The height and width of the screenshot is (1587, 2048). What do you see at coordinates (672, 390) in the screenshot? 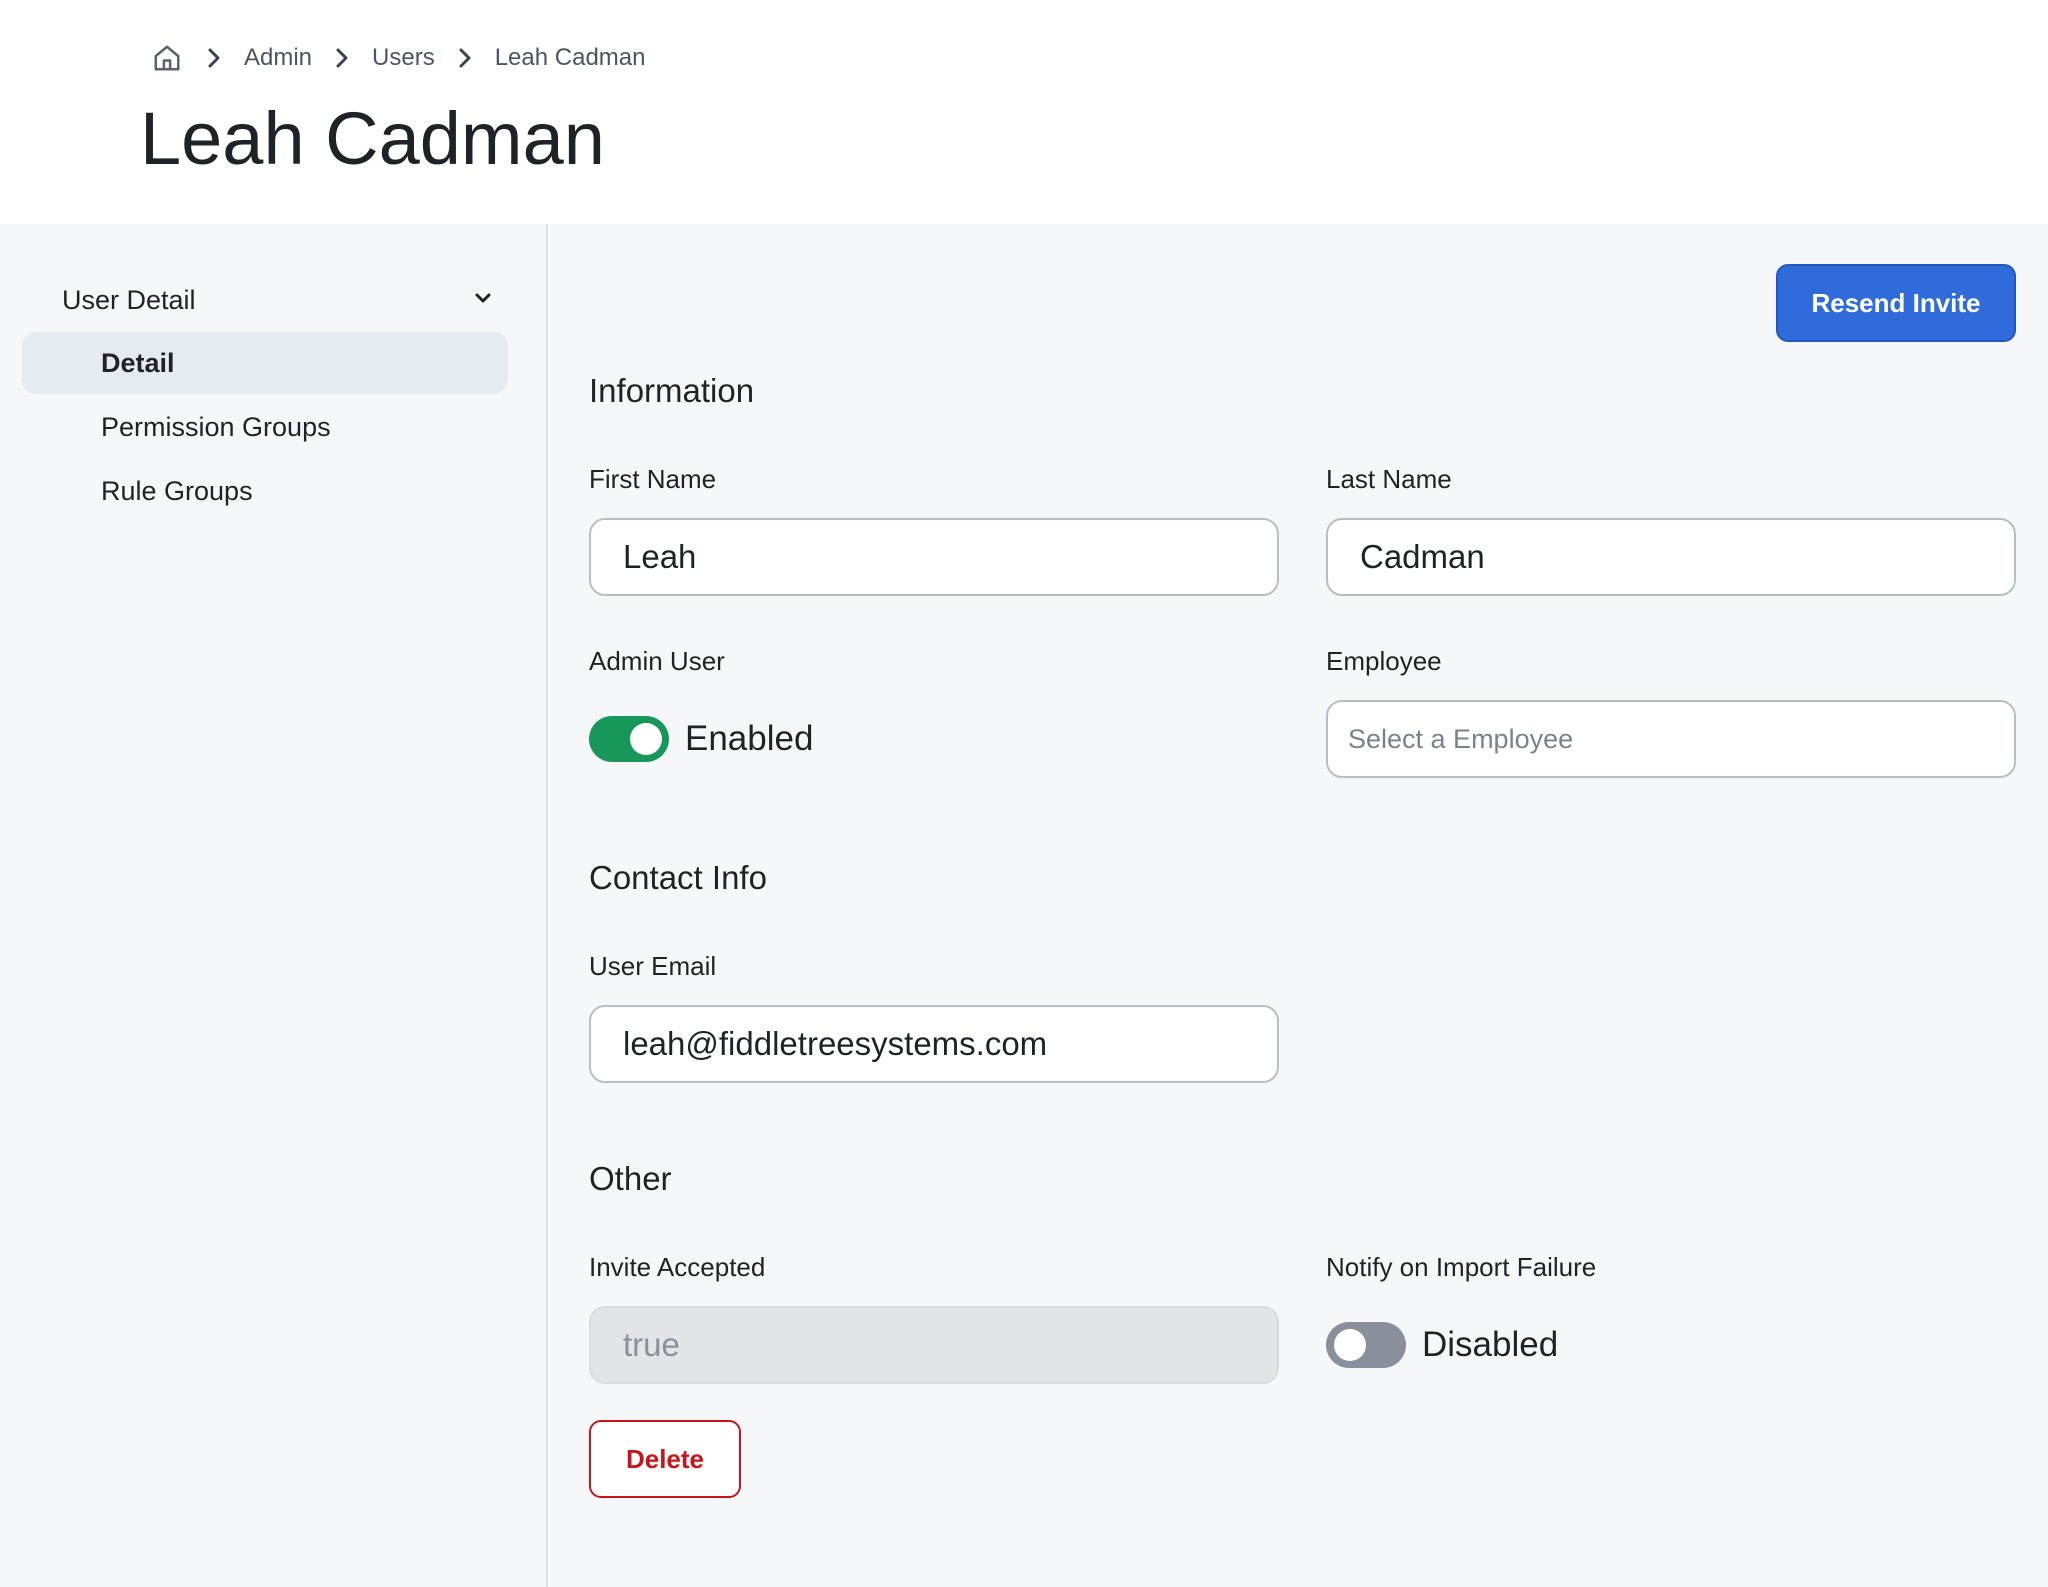
I see `section-title-information: Information` at bounding box center [672, 390].